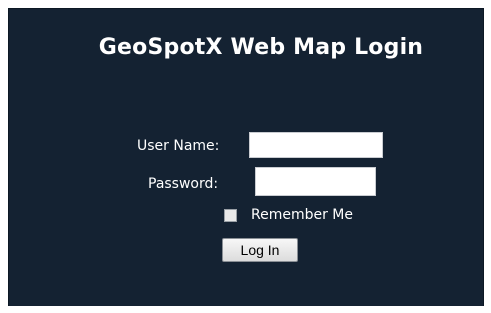 This screenshot has width=491, height=313. What do you see at coordinates (260, 250) in the screenshot?
I see `log-in-button: Log In` at bounding box center [260, 250].